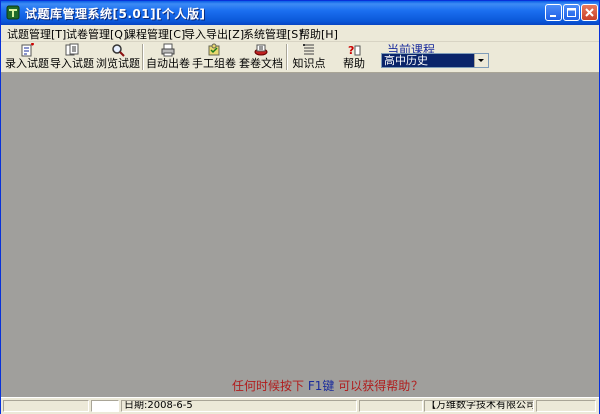 The image size is (600, 414). What do you see at coordinates (417, 386) in the screenshot?
I see `help-hint-mark: ？` at bounding box center [417, 386].